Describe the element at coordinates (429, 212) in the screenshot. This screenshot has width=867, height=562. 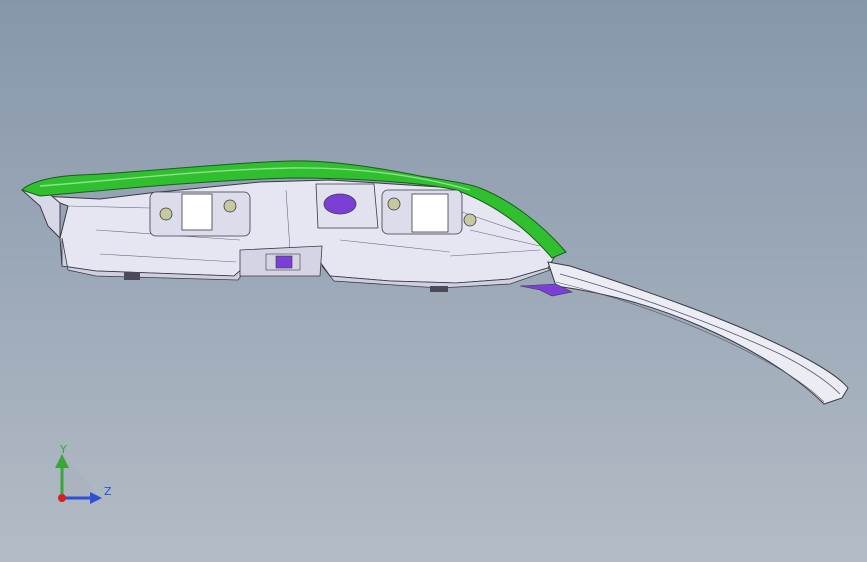
I see `right-mounting-bracket` at that location.